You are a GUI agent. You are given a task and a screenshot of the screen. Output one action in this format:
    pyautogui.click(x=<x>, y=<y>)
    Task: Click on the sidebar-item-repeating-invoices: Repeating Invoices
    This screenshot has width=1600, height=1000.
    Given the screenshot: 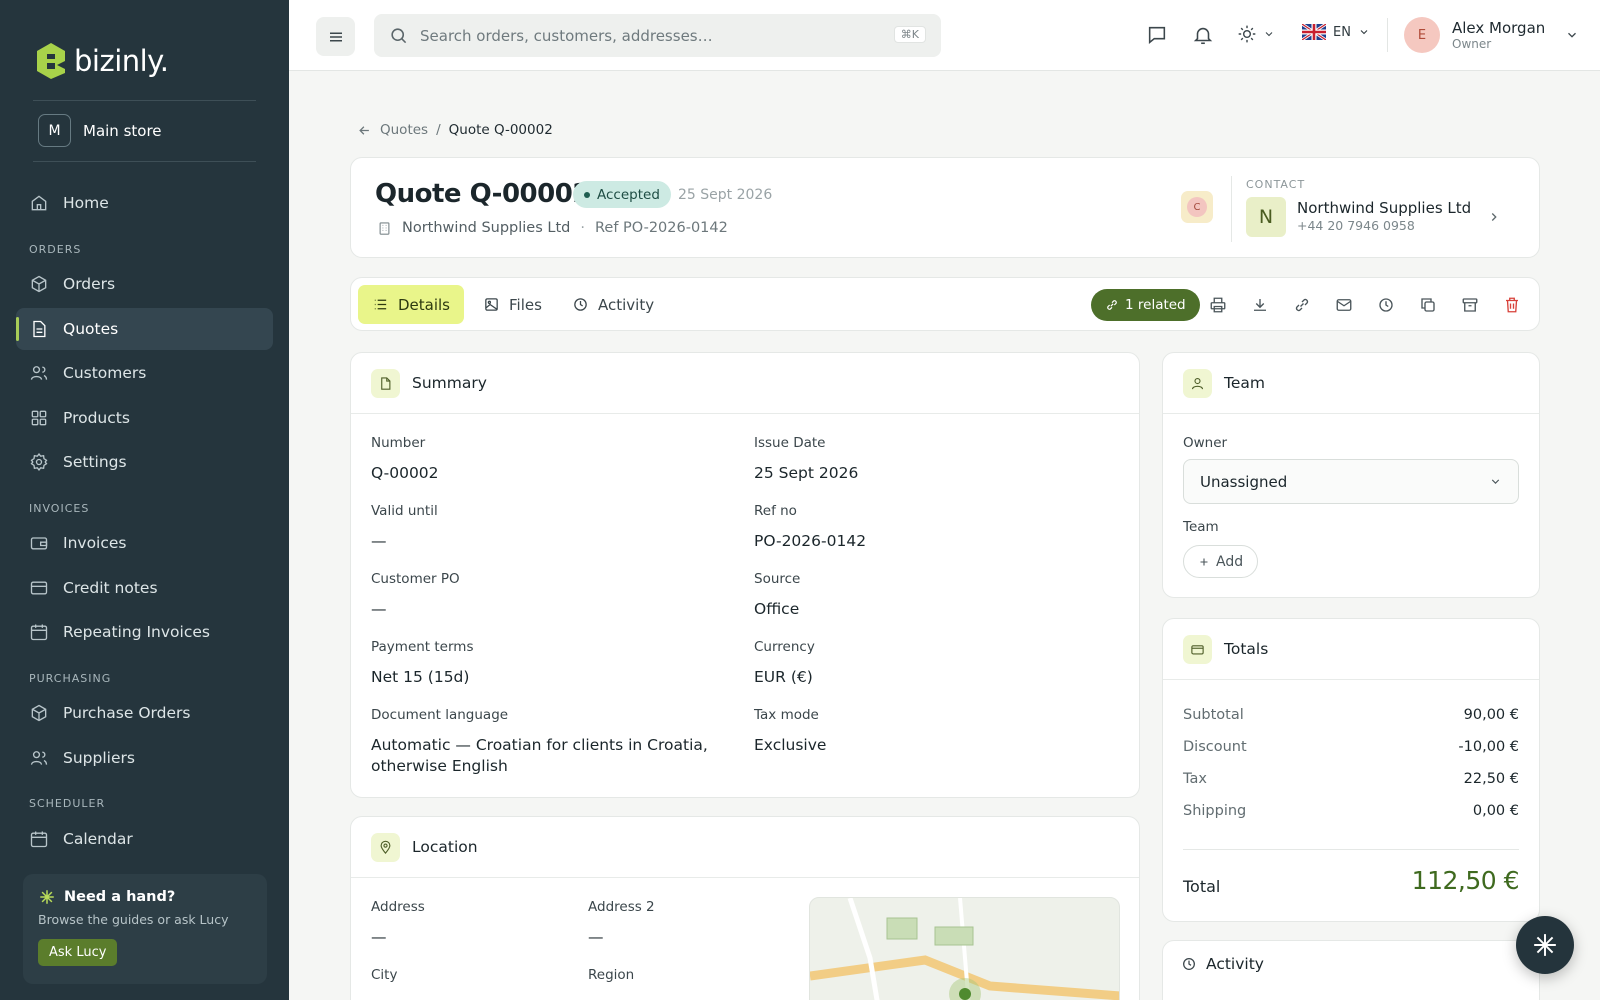 What is the action you would take?
    pyautogui.click(x=144, y=632)
    